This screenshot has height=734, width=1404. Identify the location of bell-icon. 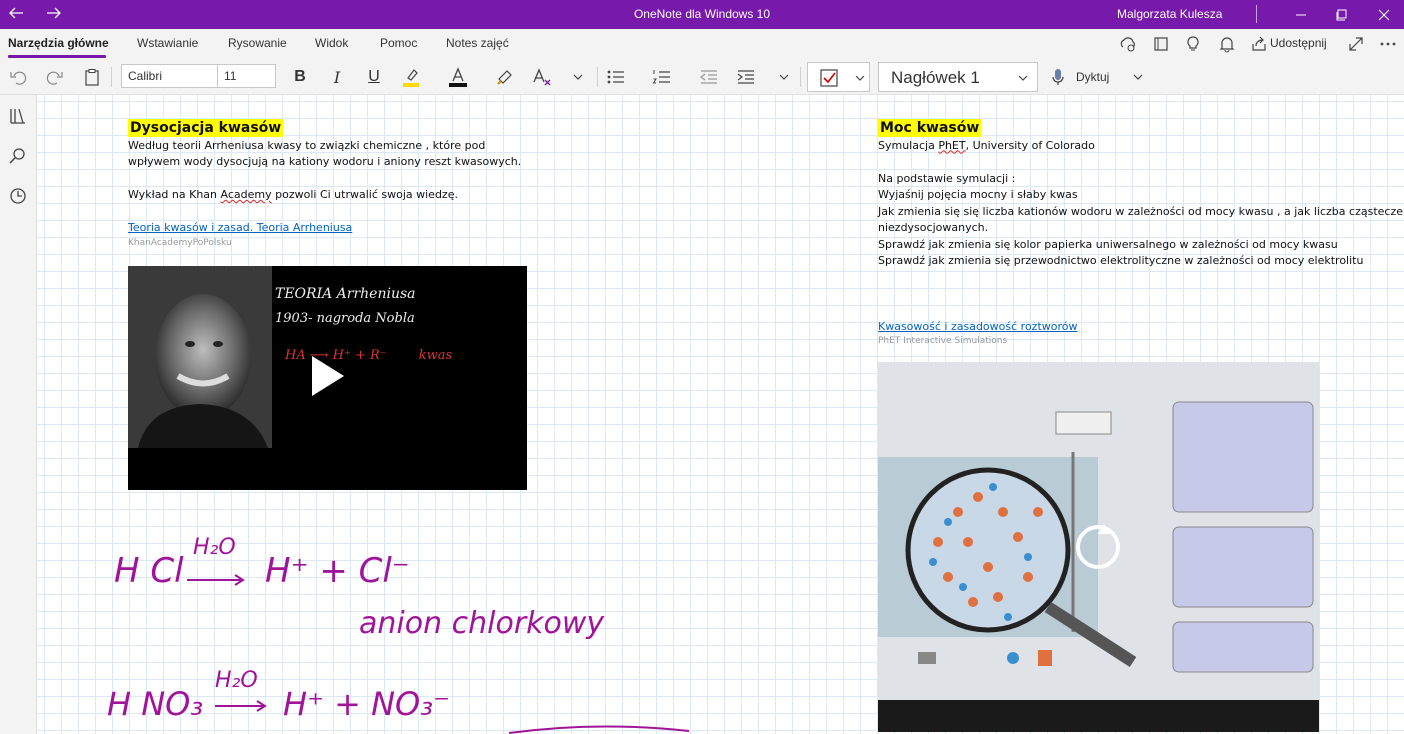
(1227, 44).